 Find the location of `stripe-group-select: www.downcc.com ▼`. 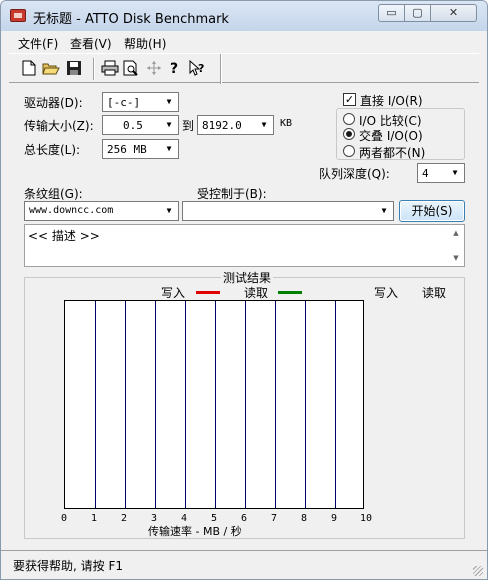

stripe-group-select: www.downcc.com ▼ is located at coordinates (101, 211).